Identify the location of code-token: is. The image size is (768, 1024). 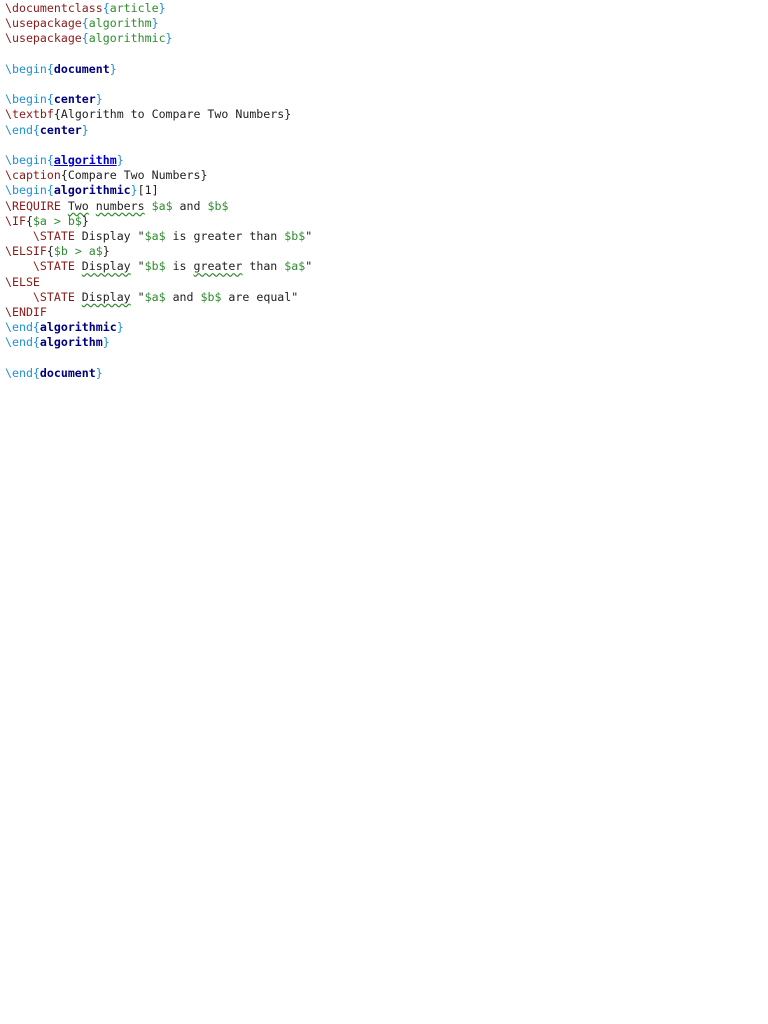
(179, 266).